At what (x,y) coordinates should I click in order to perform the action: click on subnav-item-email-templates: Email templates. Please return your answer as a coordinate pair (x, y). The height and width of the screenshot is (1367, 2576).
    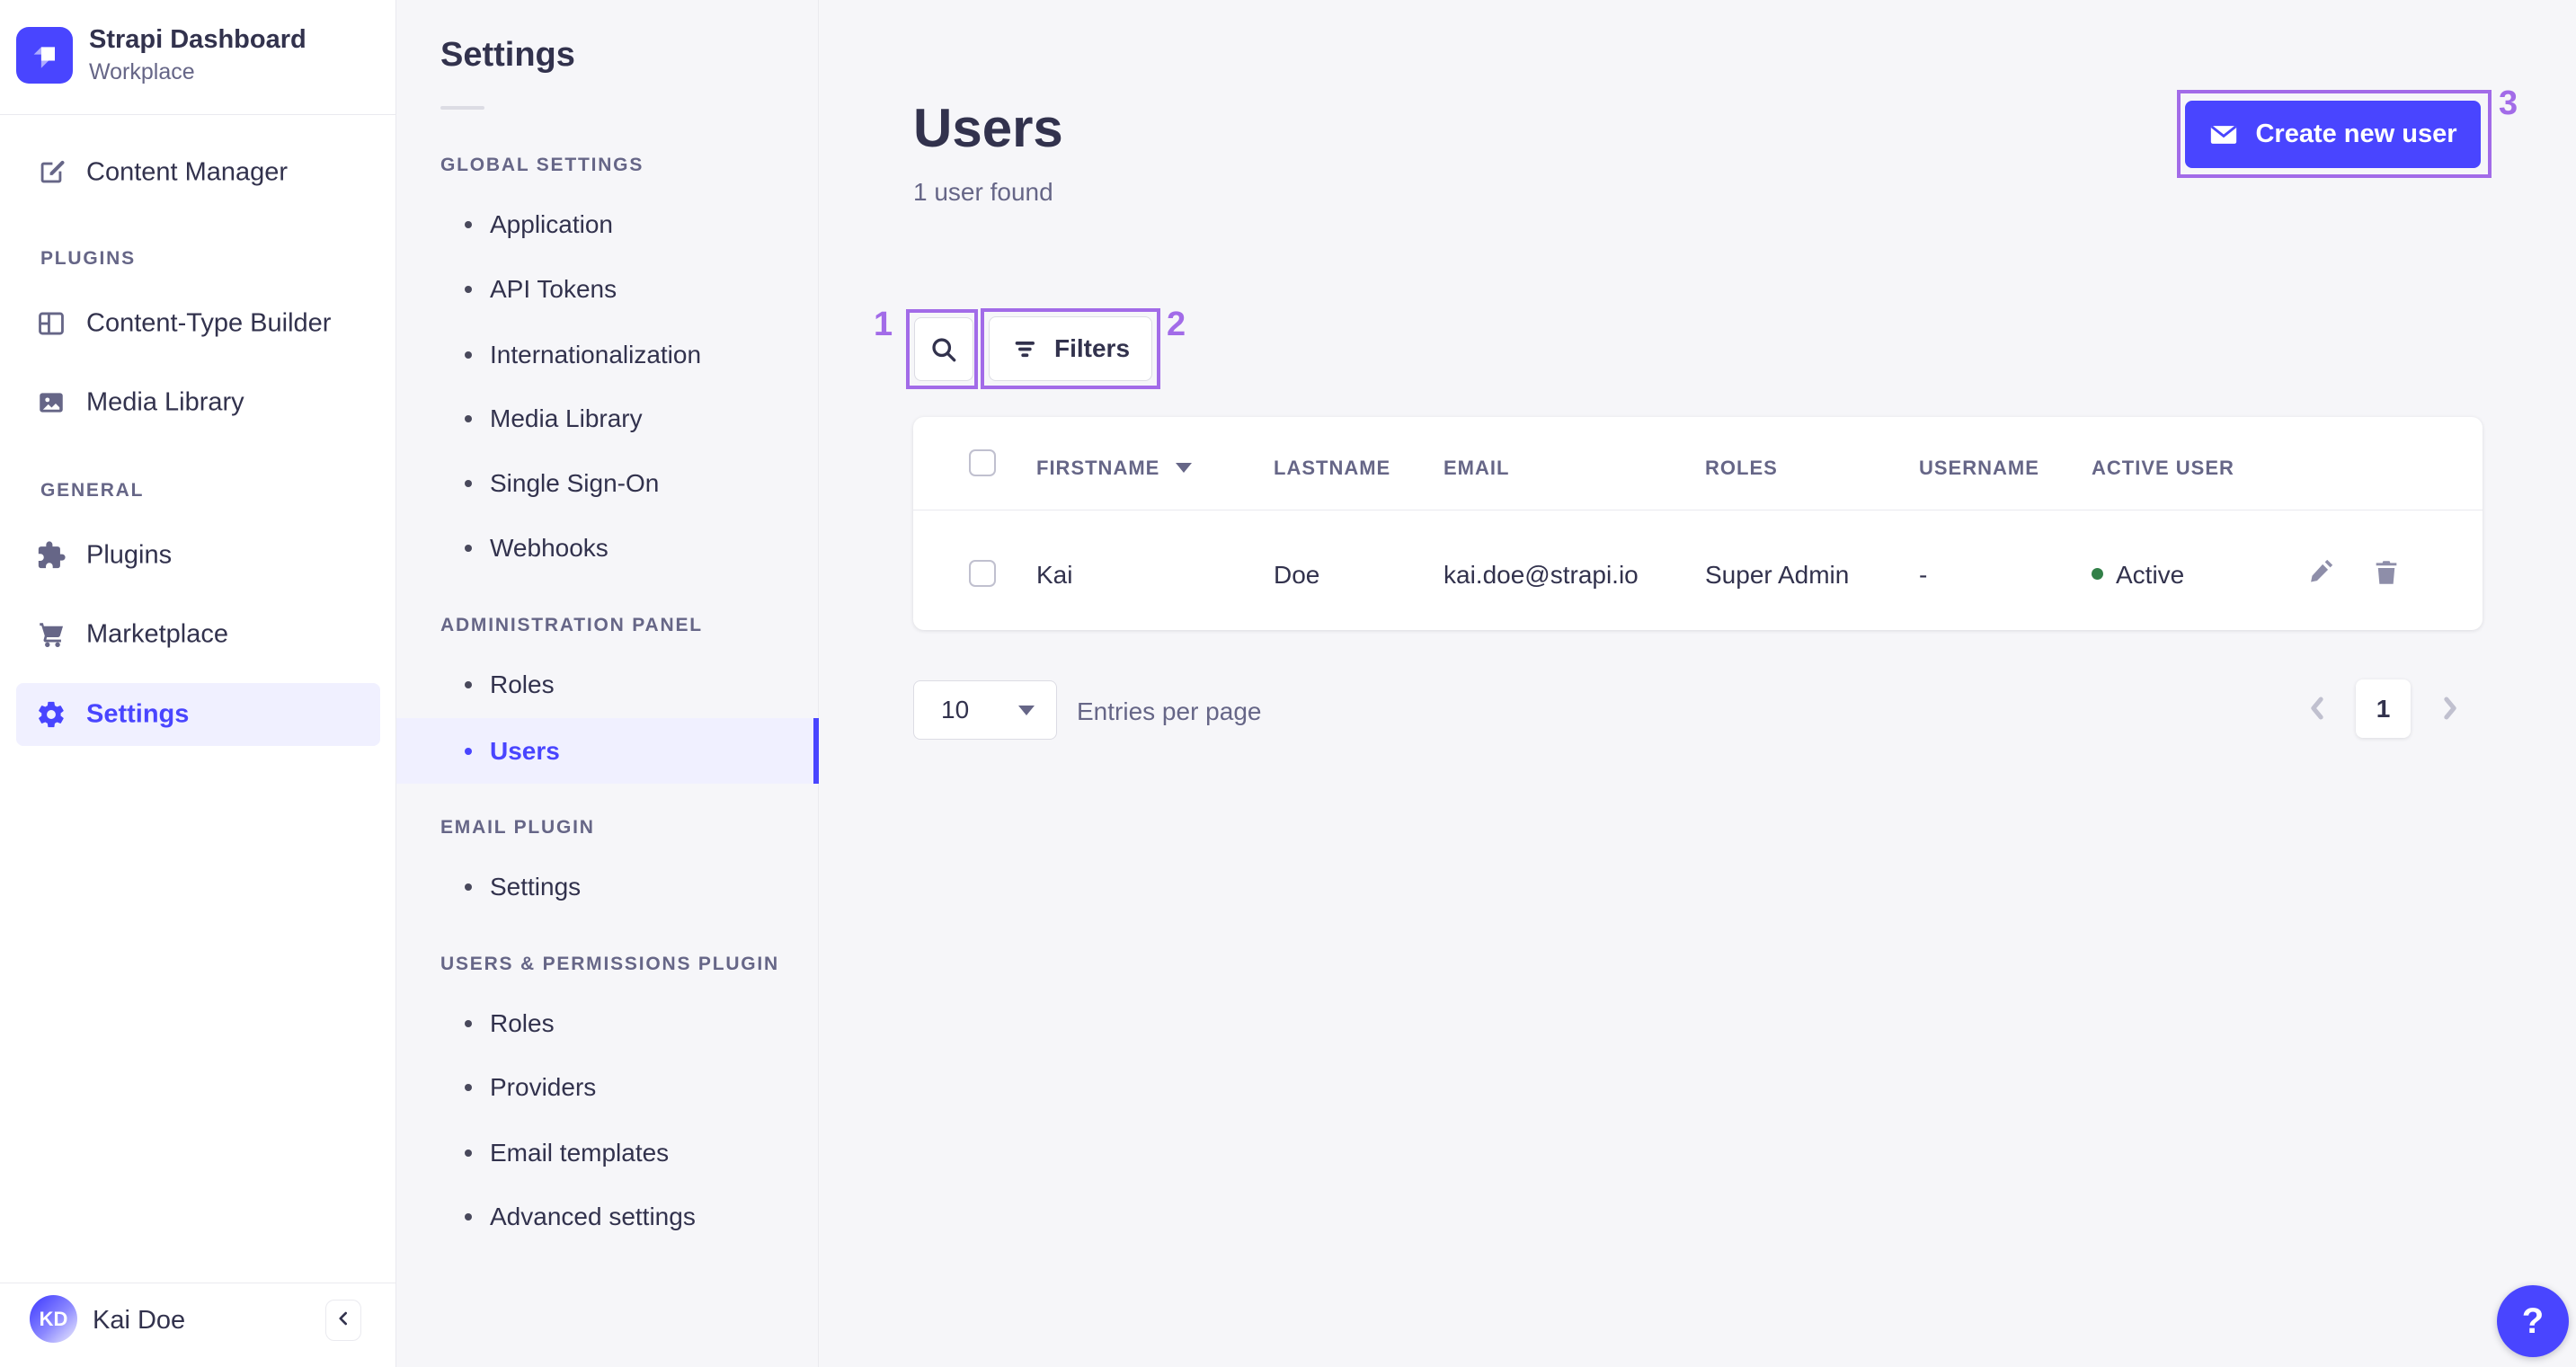
    Looking at the image, I should click on (607, 1153).